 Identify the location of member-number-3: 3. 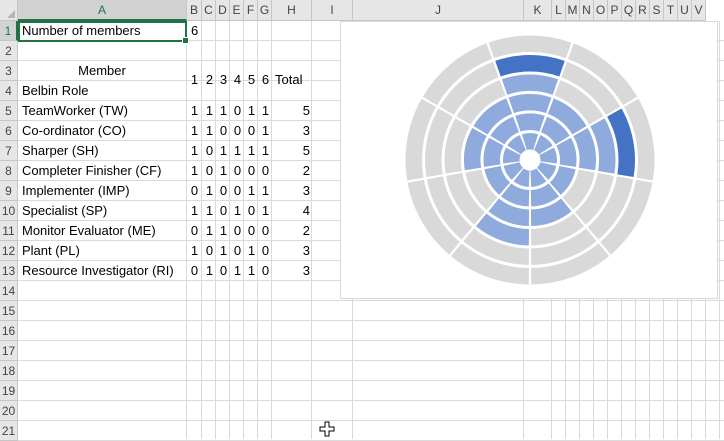
(223, 80).